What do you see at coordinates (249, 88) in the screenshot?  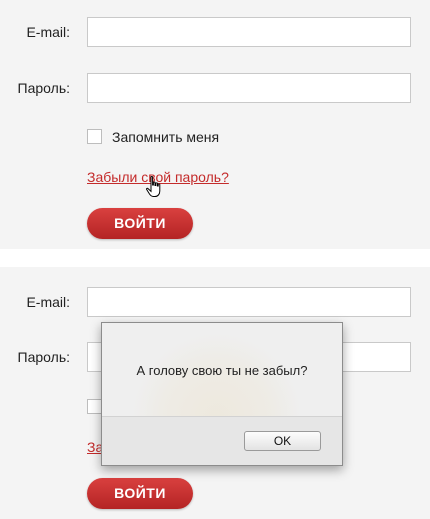 I see `password-field` at bounding box center [249, 88].